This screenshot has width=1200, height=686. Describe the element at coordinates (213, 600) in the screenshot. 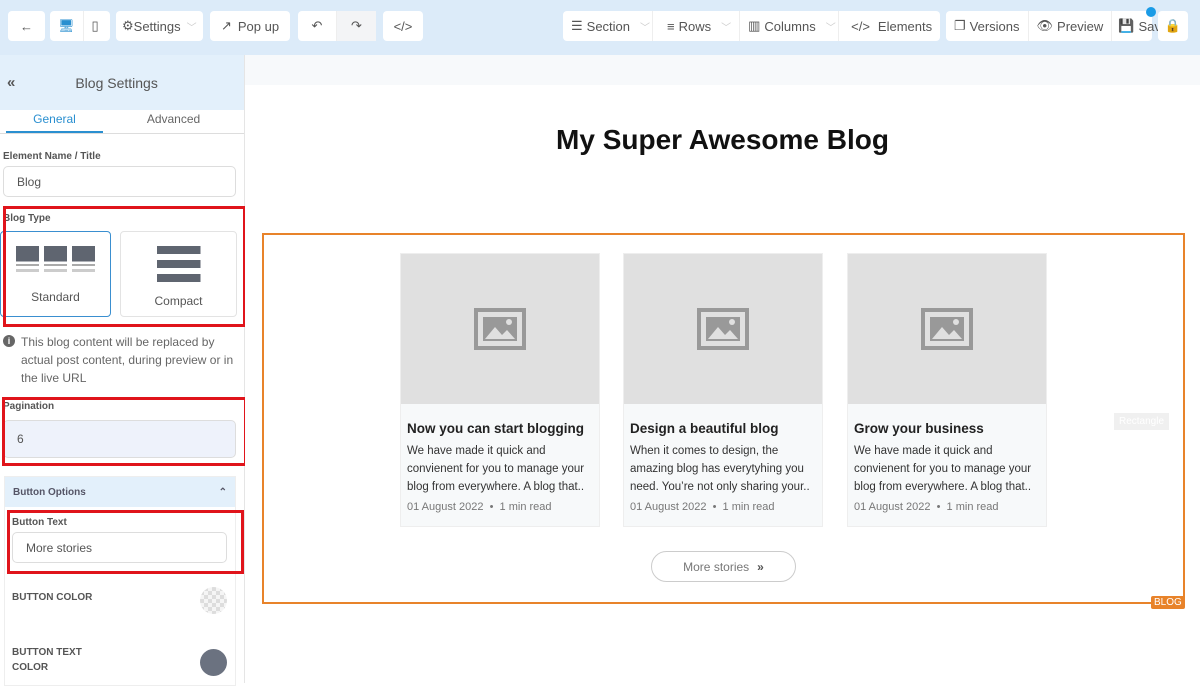

I see `button-color-swatch` at that location.